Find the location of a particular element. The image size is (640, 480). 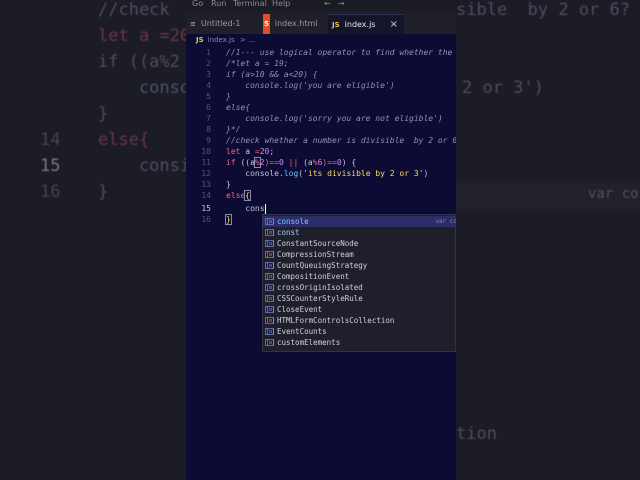

html5-icon: 5 is located at coordinates (266, 24).